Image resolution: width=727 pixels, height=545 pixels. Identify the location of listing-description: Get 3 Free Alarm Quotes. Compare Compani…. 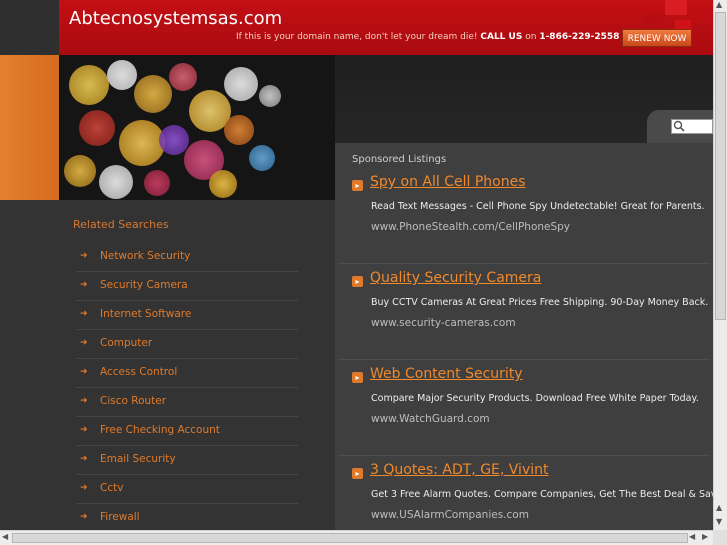
(547, 494).